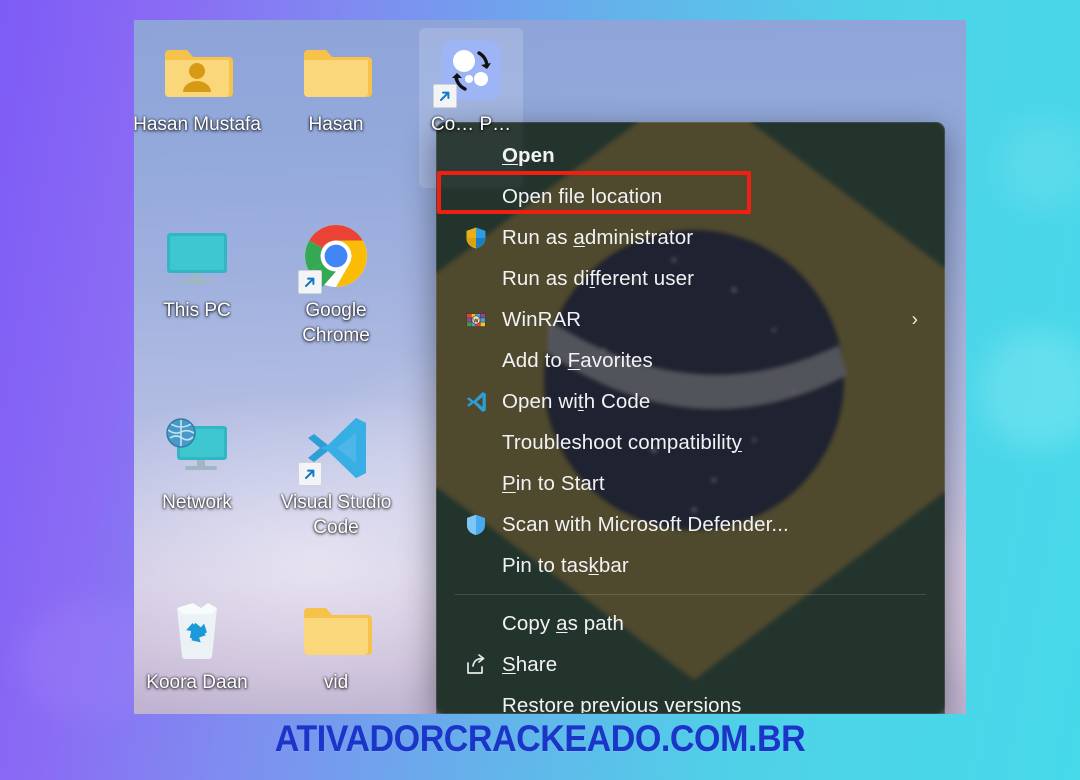  Describe the element at coordinates (622, 442) in the screenshot. I see `menu-item-label: Troubleshoot compatibility` at that location.